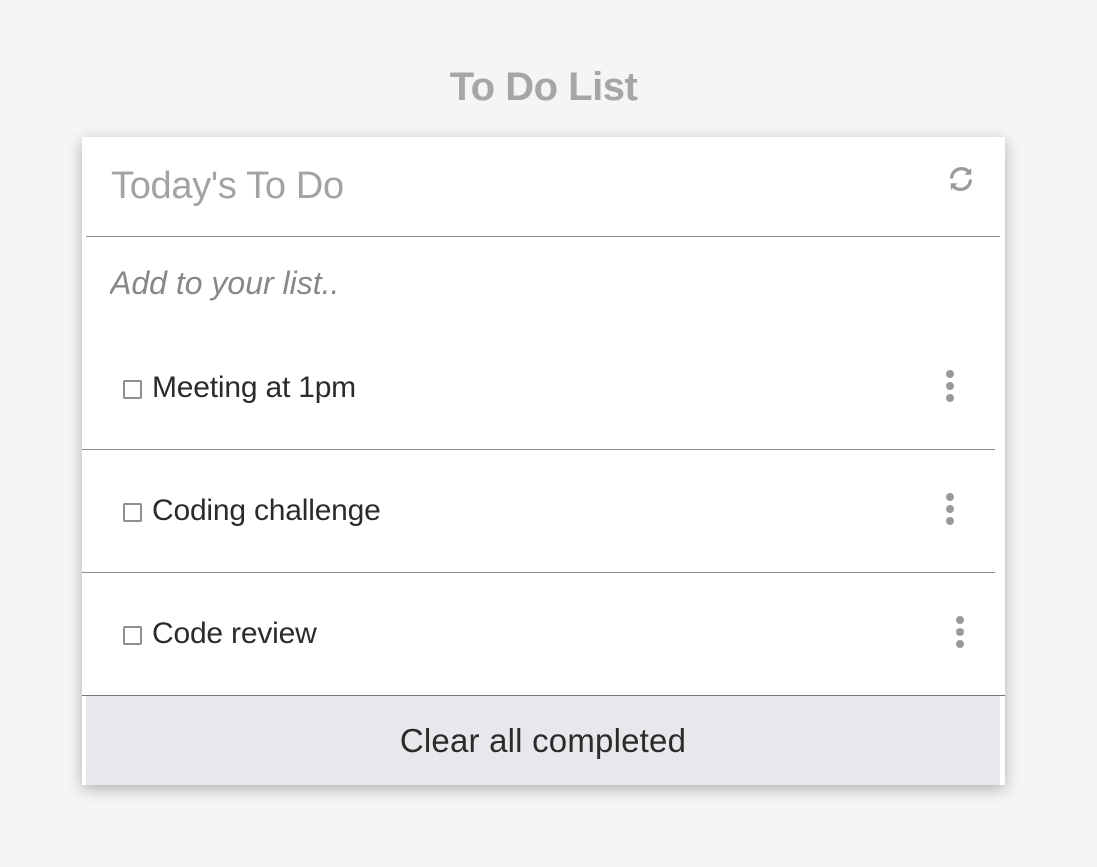 Image resolution: width=1097 pixels, height=867 pixels. Describe the element at coordinates (510, 283) in the screenshot. I see `add-todo-input` at that location.